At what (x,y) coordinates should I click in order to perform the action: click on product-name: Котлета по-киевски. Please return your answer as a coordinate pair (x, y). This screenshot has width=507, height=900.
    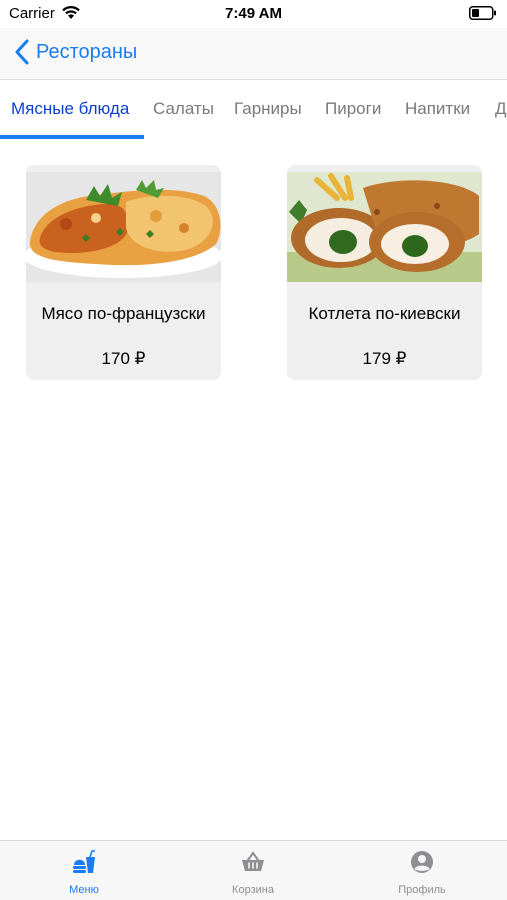
    Looking at the image, I should click on (384, 313).